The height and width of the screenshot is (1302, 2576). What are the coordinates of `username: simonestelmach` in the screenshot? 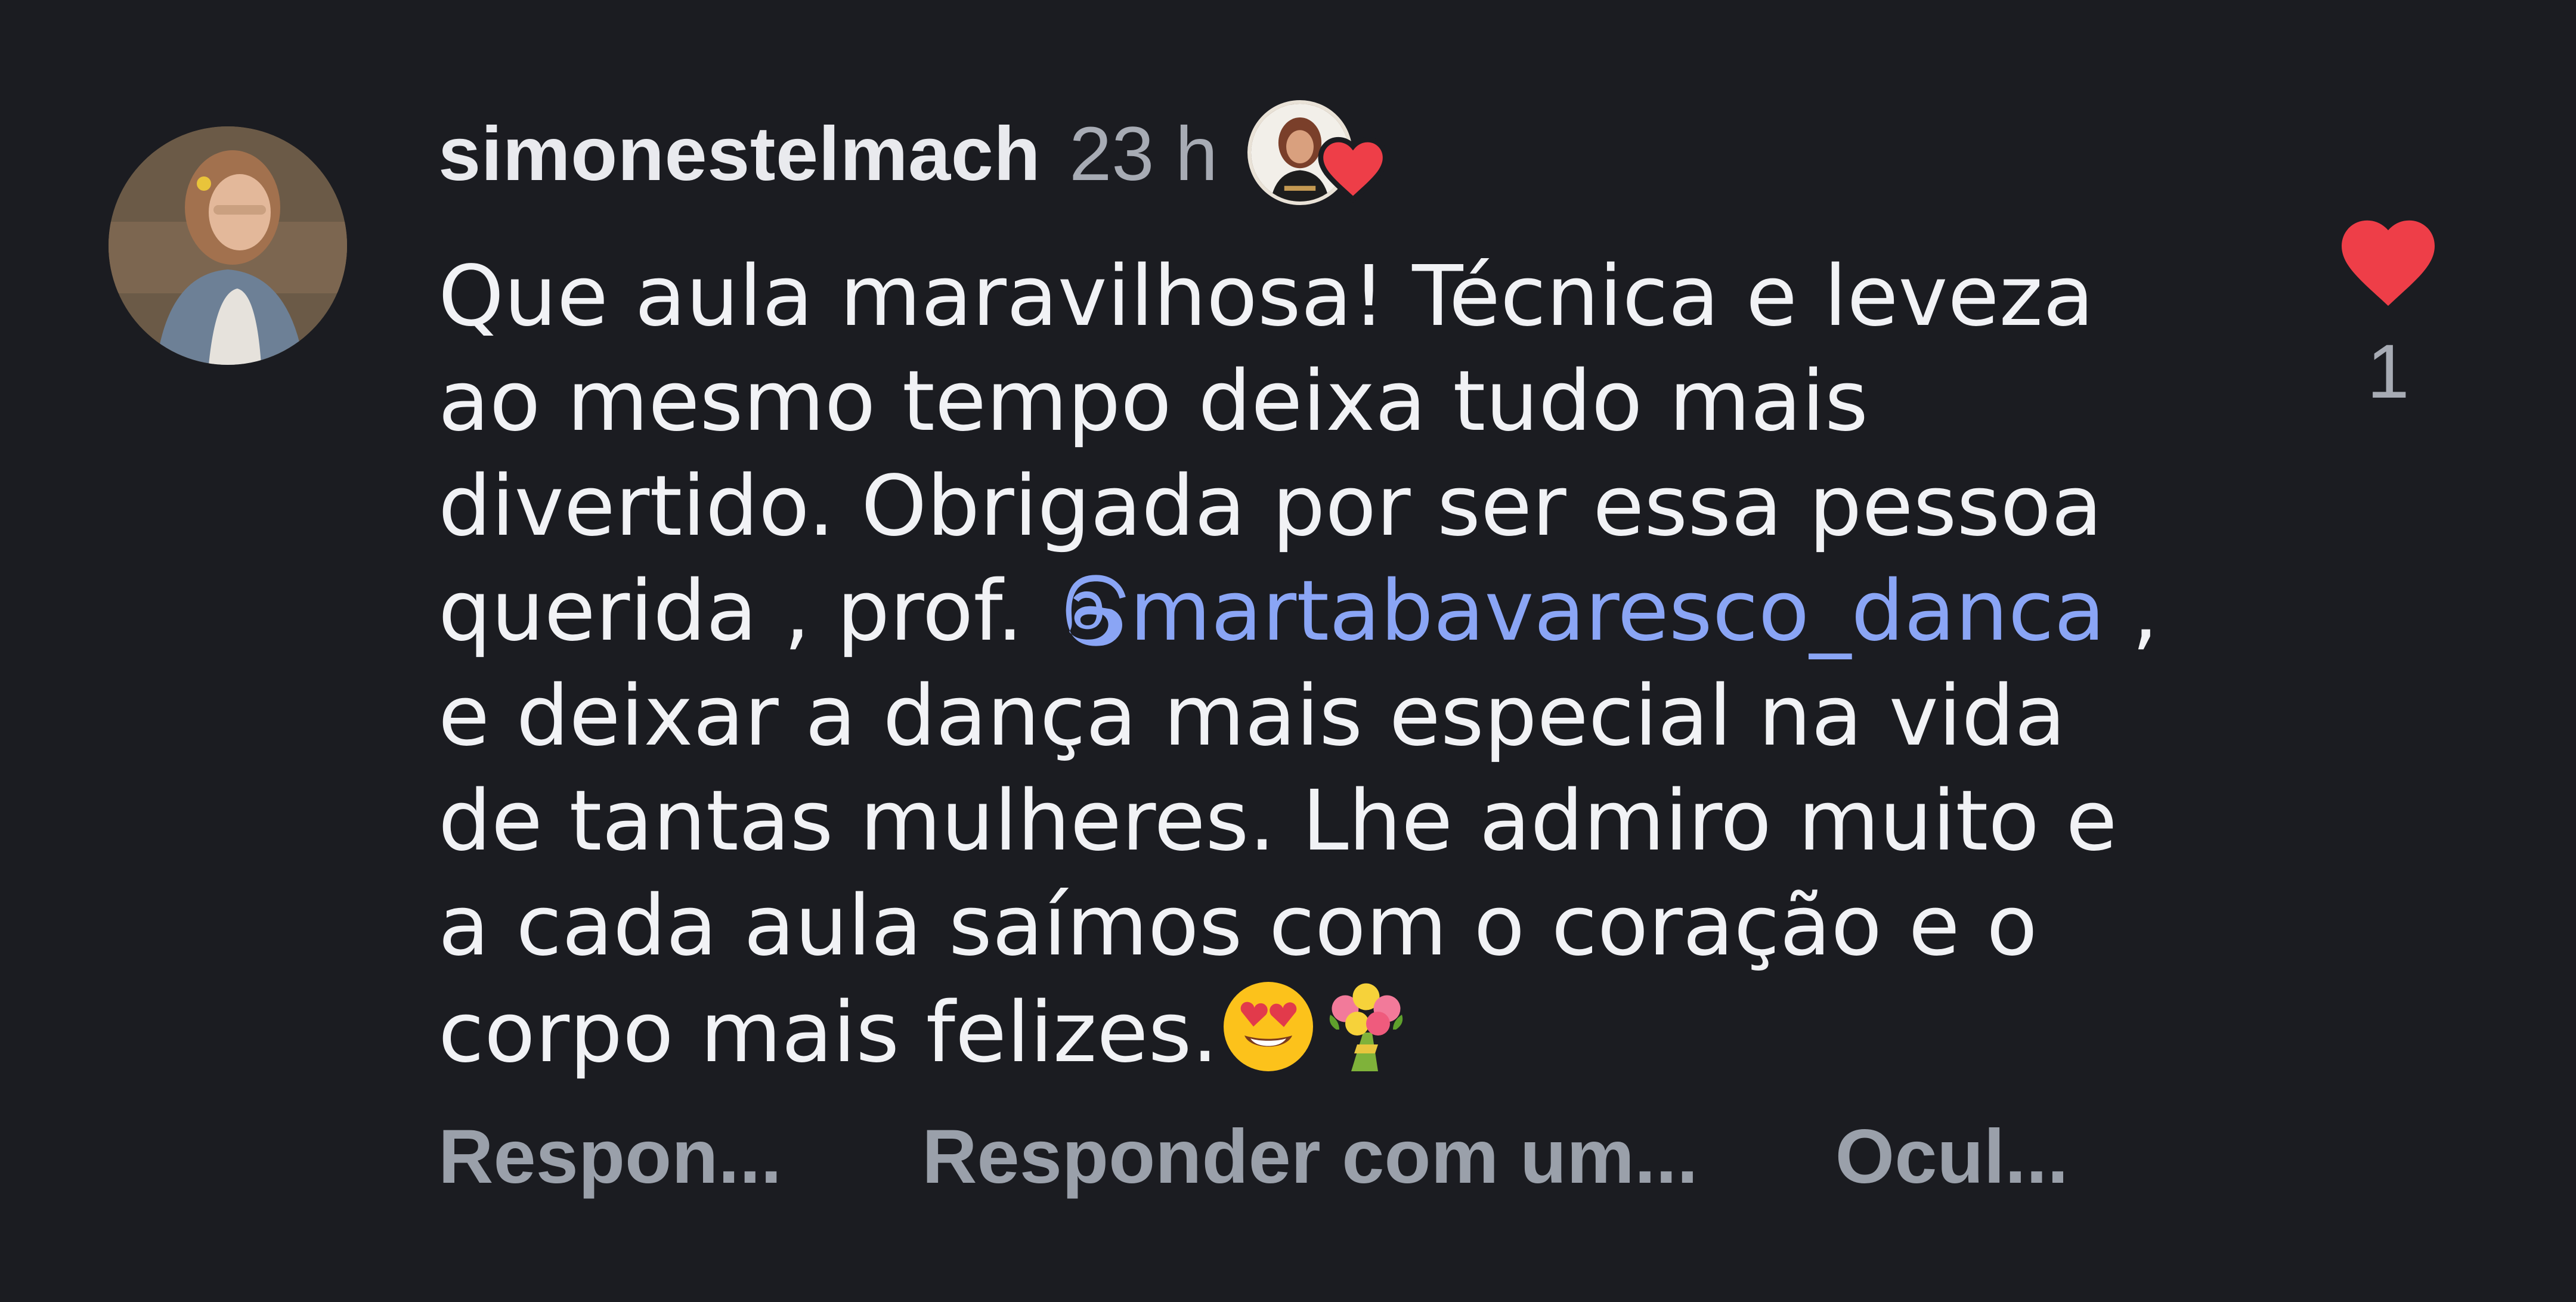 It's located at (740, 154).